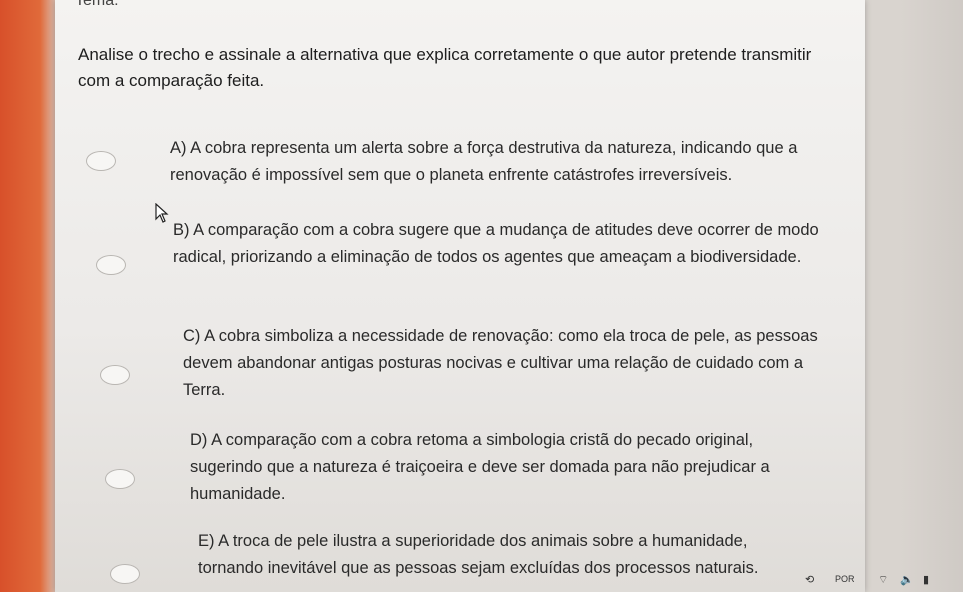 The image size is (963, 592). I want to click on option-e-radio, so click(125, 574).